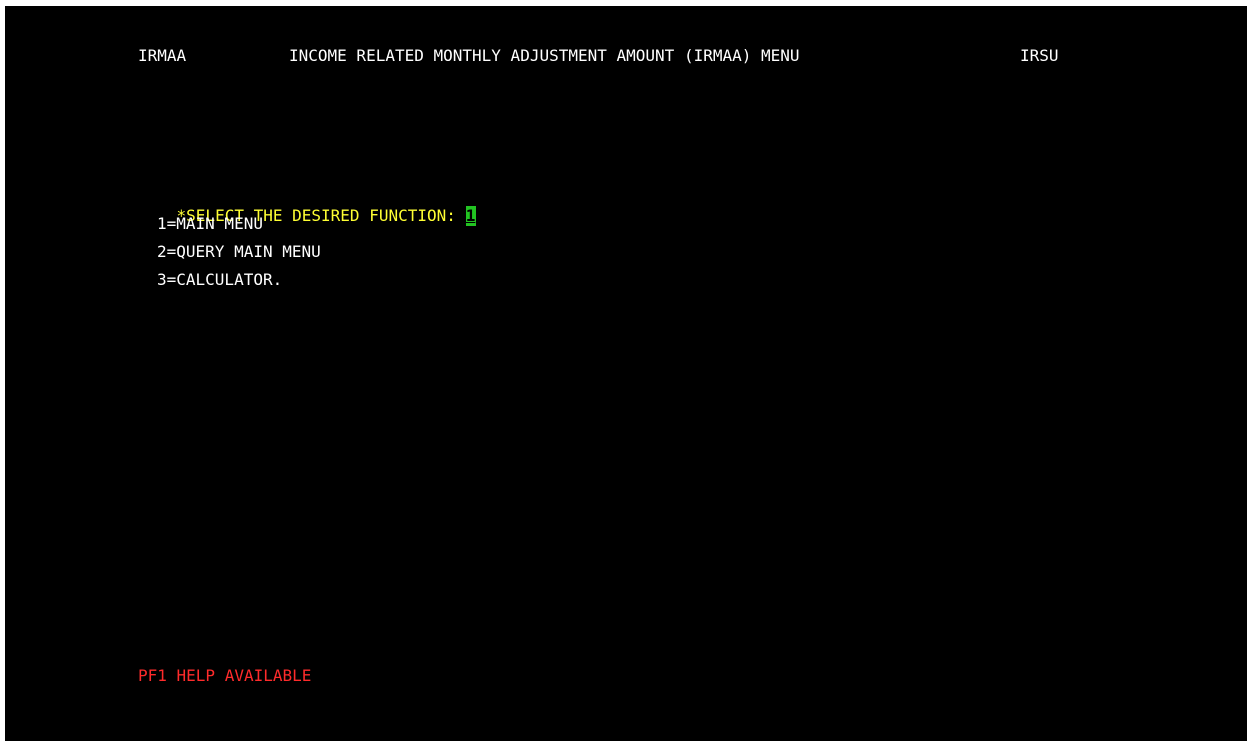  I want to click on menu-option-main-menu: 1=MAIN MENU, so click(210, 223).